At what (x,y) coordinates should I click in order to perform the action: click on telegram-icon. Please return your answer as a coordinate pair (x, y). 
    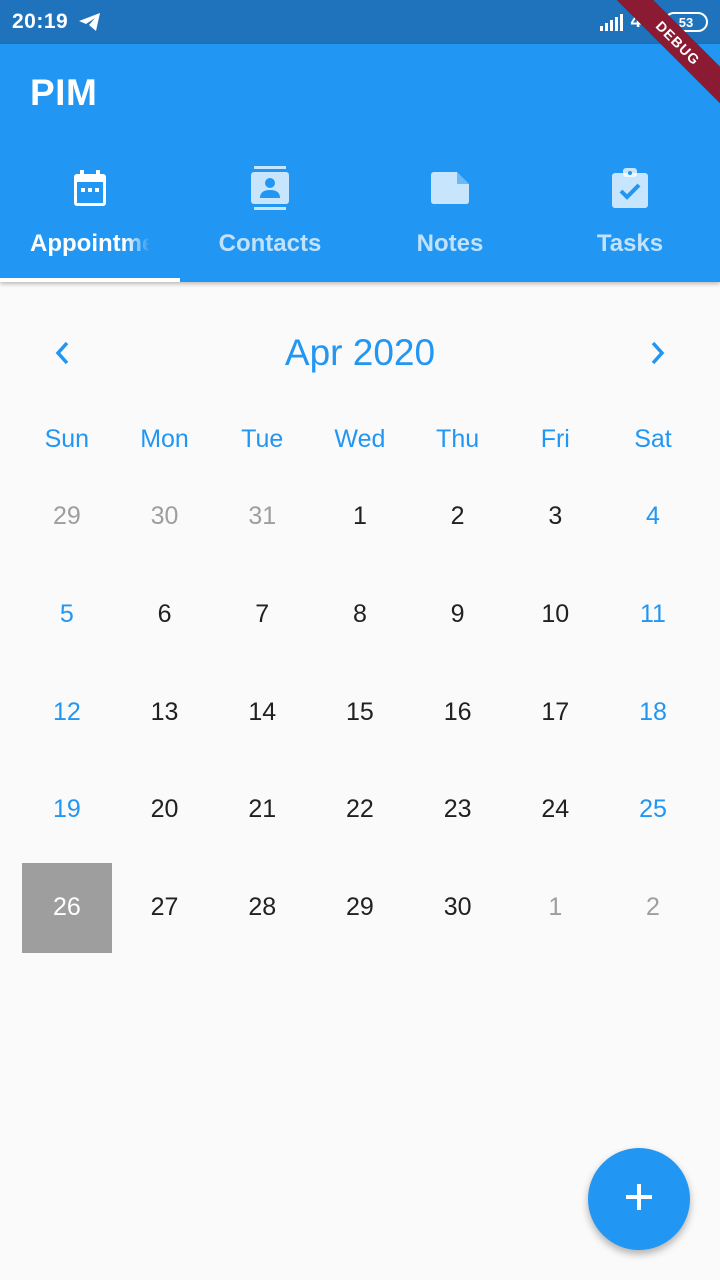
    Looking at the image, I should click on (90, 22).